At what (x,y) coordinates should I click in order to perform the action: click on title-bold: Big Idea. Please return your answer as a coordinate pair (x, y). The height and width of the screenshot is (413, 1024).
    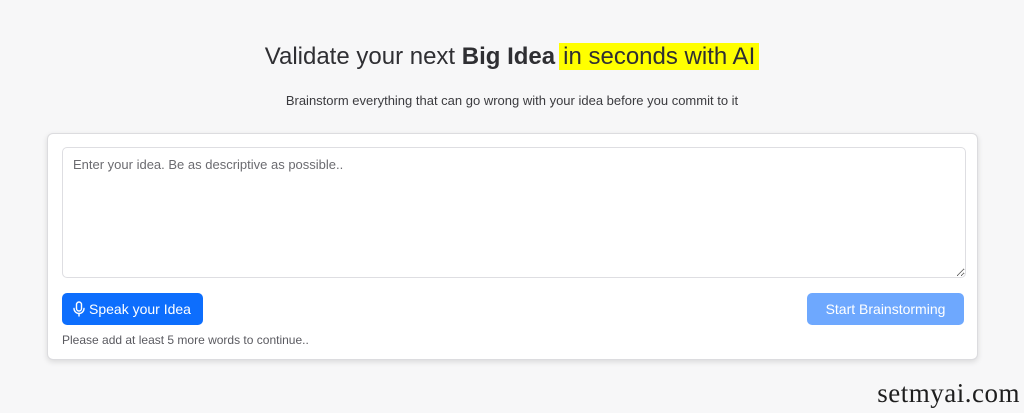
    Looking at the image, I should click on (508, 56).